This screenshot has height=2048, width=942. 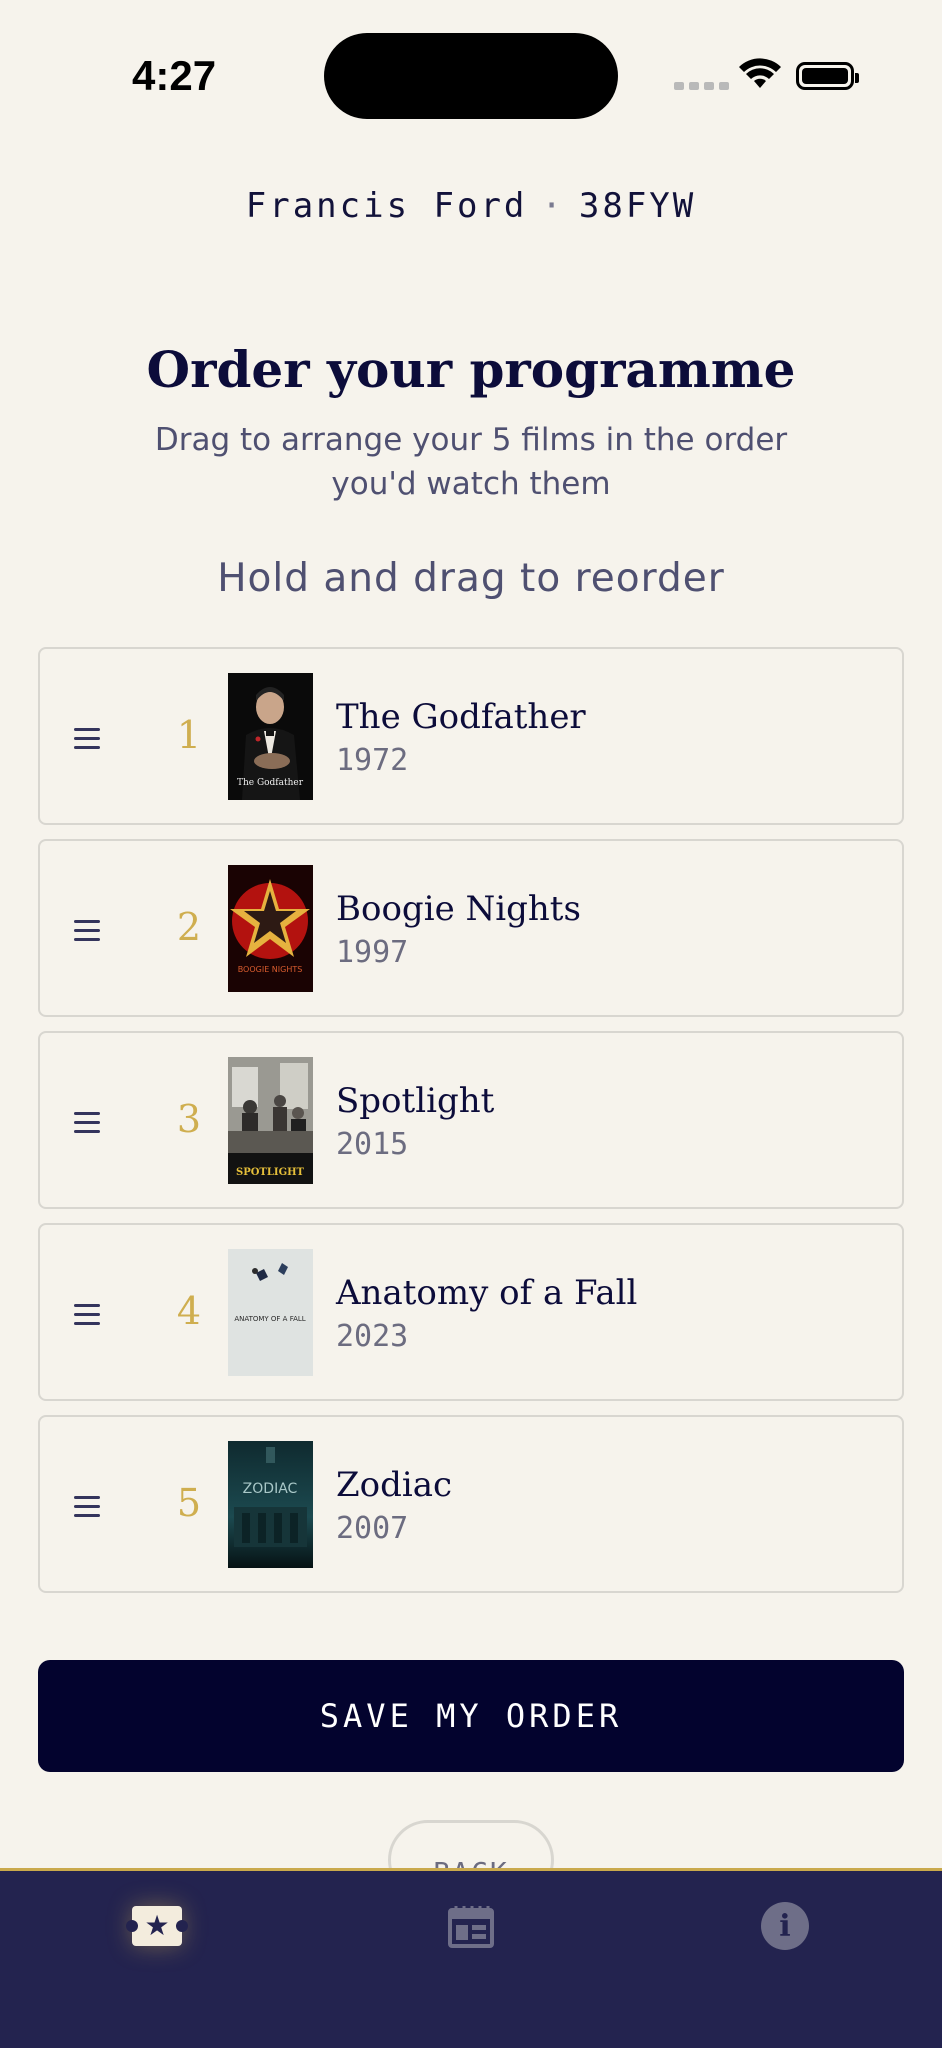 I want to click on status-bar: 4:27, so click(x=471, y=75).